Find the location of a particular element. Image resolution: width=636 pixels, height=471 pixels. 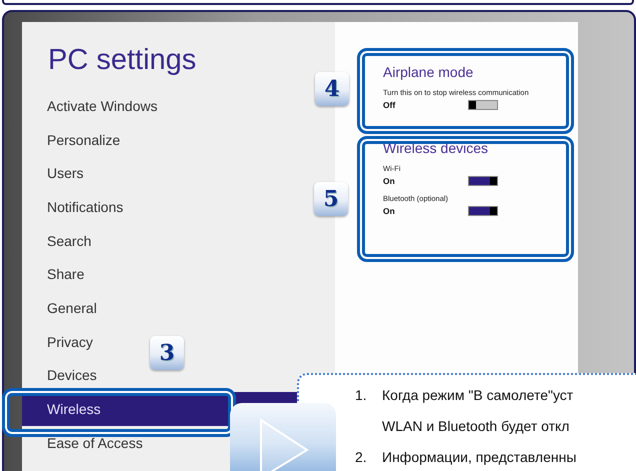

nav-item: Ease of Access is located at coordinates (95, 442).